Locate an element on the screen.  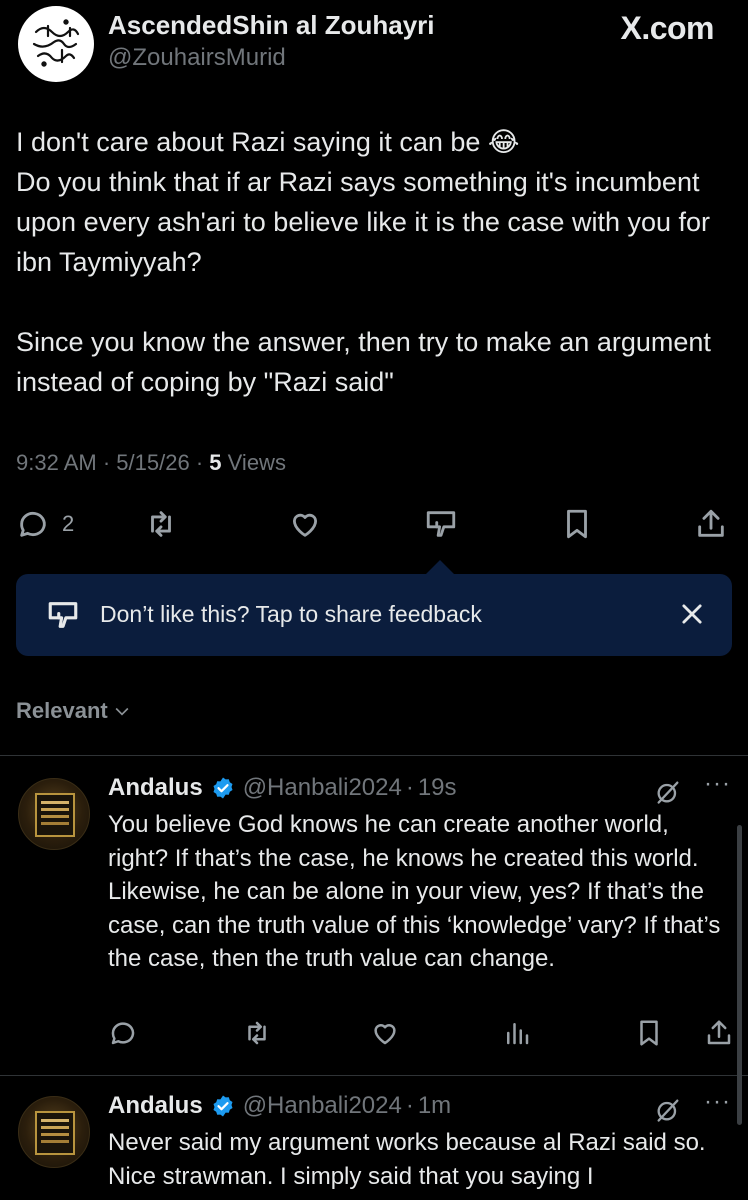
chevron-down-icon is located at coordinates (122, 711).